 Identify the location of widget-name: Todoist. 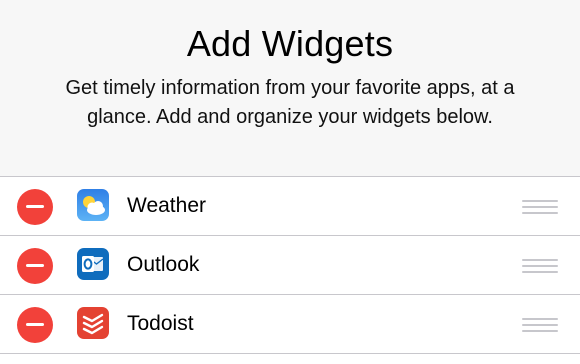
(160, 323).